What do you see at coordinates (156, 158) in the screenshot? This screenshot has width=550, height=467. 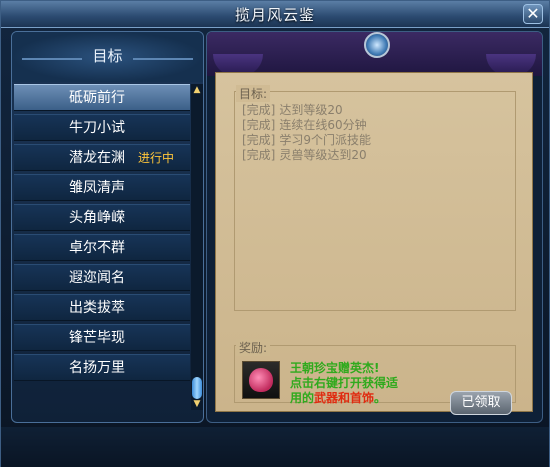 I see `quest-status-badge: 进行中` at bounding box center [156, 158].